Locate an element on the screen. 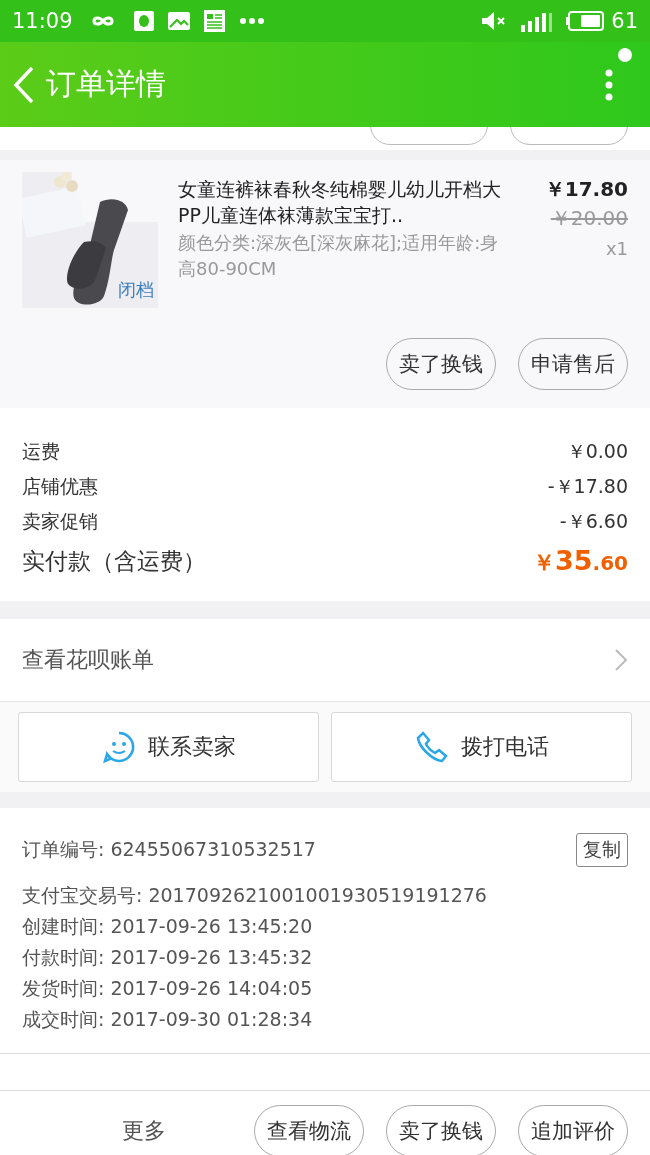 The height and width of the screenshot is (1155, 650). order-info-text: 支付宝交易号: 2017092621001001930519191276 is located at coordinates (254, 895).